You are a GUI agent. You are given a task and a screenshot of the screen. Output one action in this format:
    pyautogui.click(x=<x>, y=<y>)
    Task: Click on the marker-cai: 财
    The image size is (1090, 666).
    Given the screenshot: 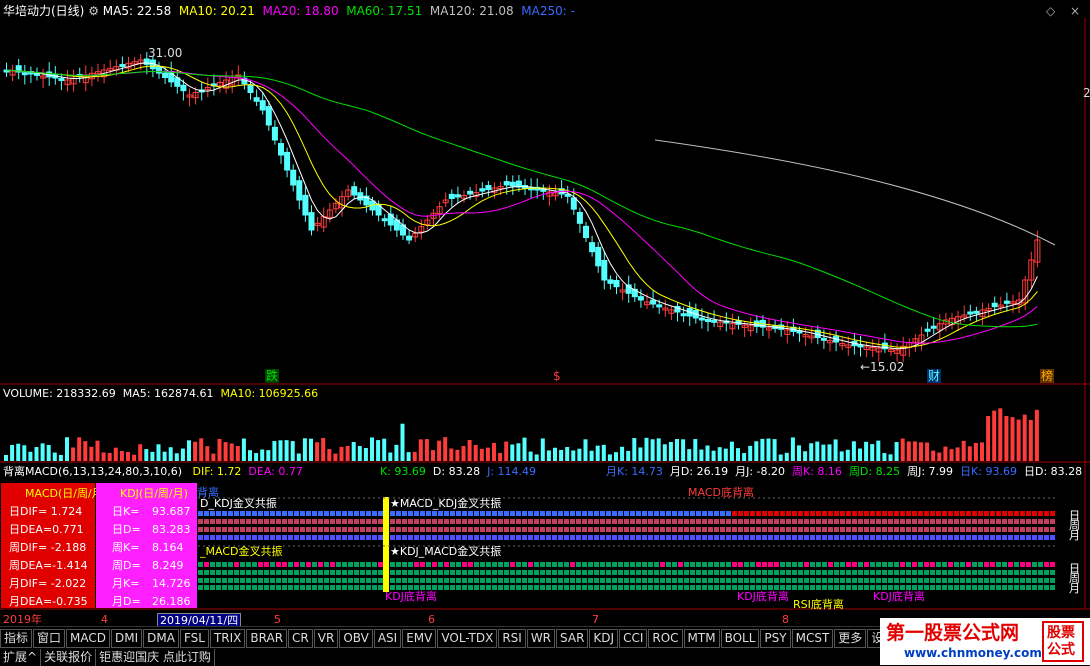 What is the action you would take?
    pyautogui.click(x=934, y=376)
    